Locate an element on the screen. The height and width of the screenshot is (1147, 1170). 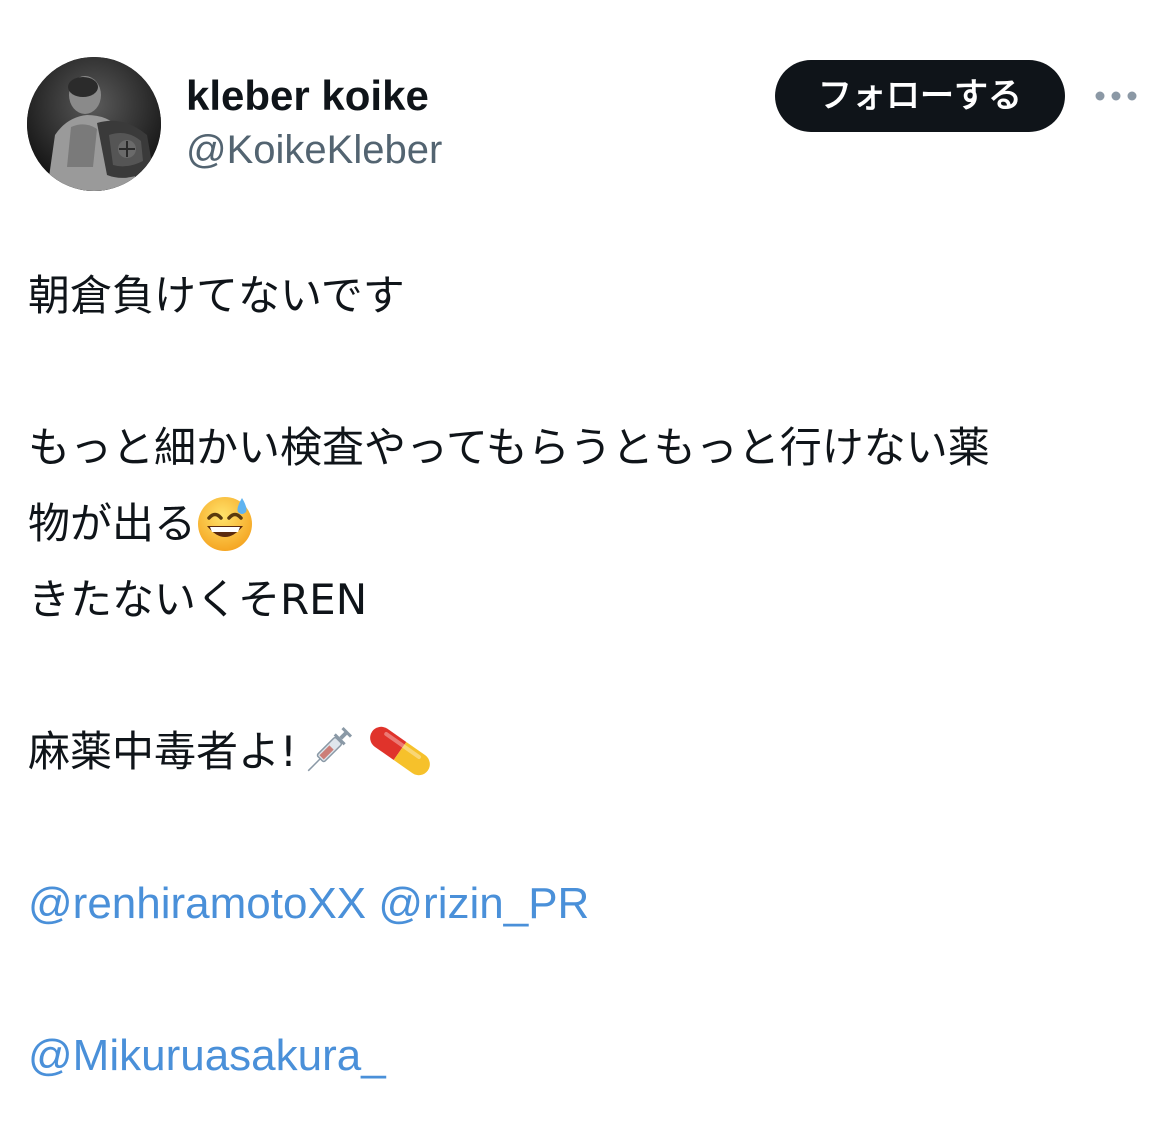
more-dots-icon is located at coordinates (1116, 96).